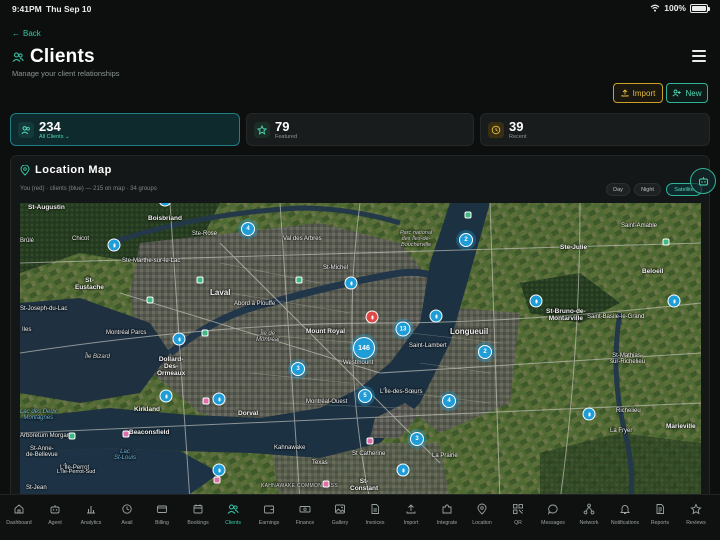 The width and height of the screenshot is (720, 540). Describe the element at coordinates (618, 189) in the screenshot. I see `map-mode-day: Day` at that location.